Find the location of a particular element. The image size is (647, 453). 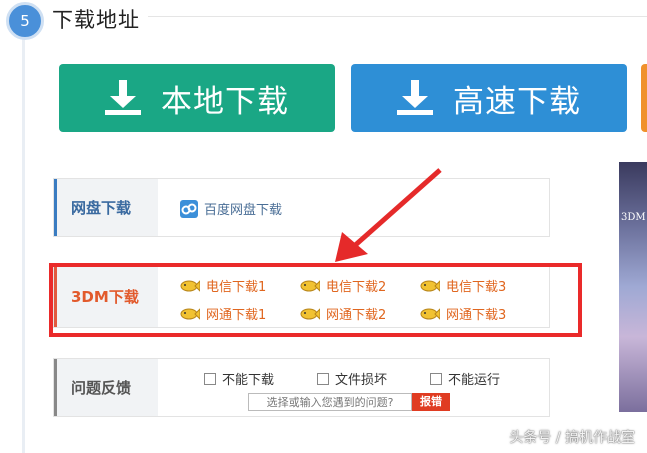

step-badge: 5 is located at coordinates (25, 21).